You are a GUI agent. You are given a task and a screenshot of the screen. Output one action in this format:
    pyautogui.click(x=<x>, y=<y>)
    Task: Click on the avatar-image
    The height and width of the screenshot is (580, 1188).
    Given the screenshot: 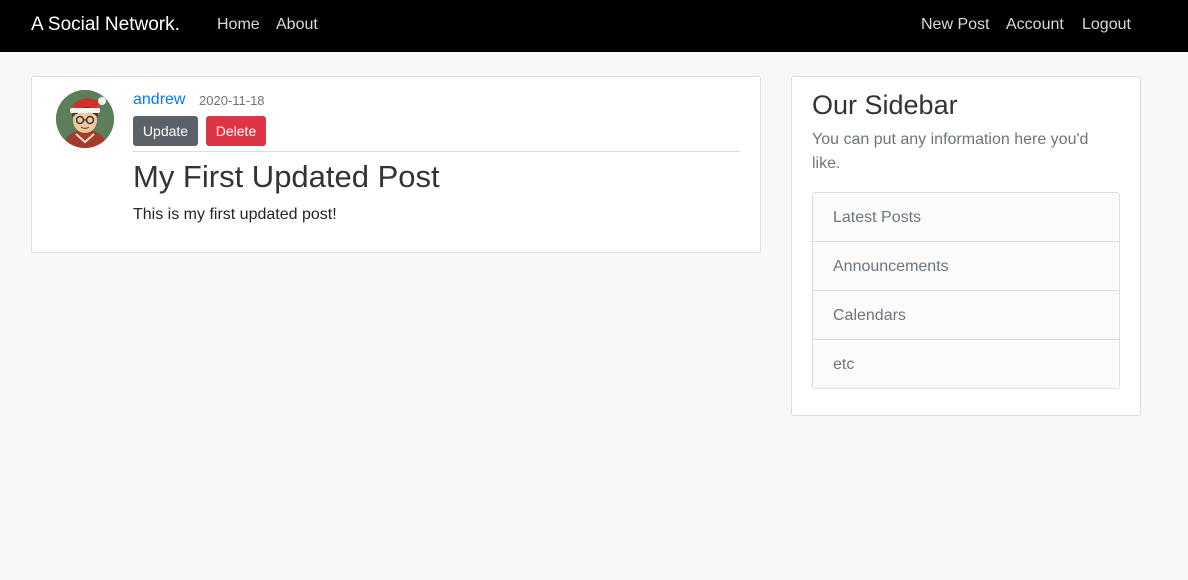 What is the action you would take?
    pyautogui.click(x=85, y=119)
    